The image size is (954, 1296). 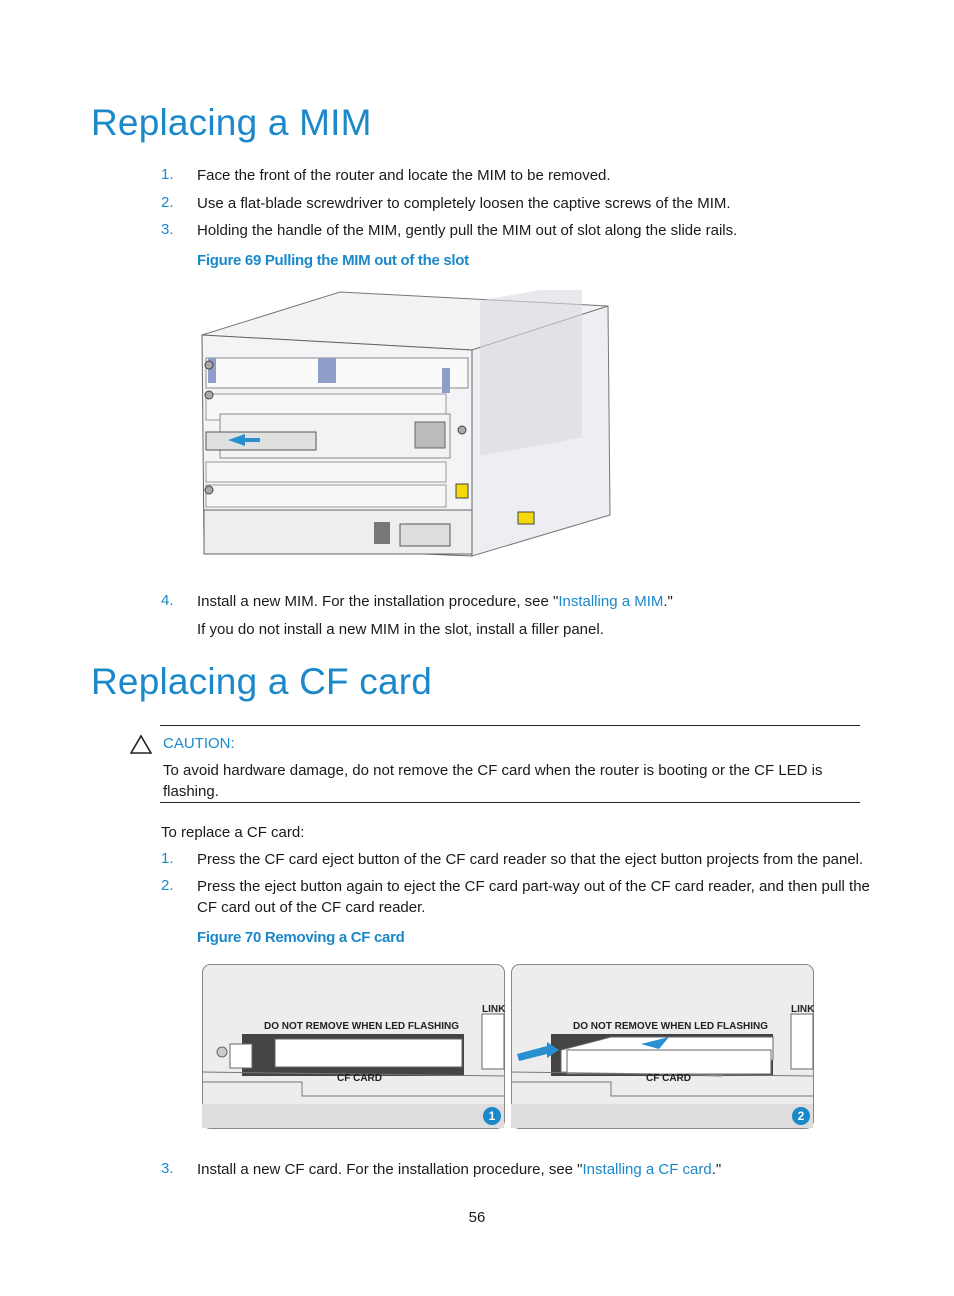 What do you see at coordinates (801, 1116) in the screenshot?
I see `step-badge-2: 2` at bounding box center [801, 1116].